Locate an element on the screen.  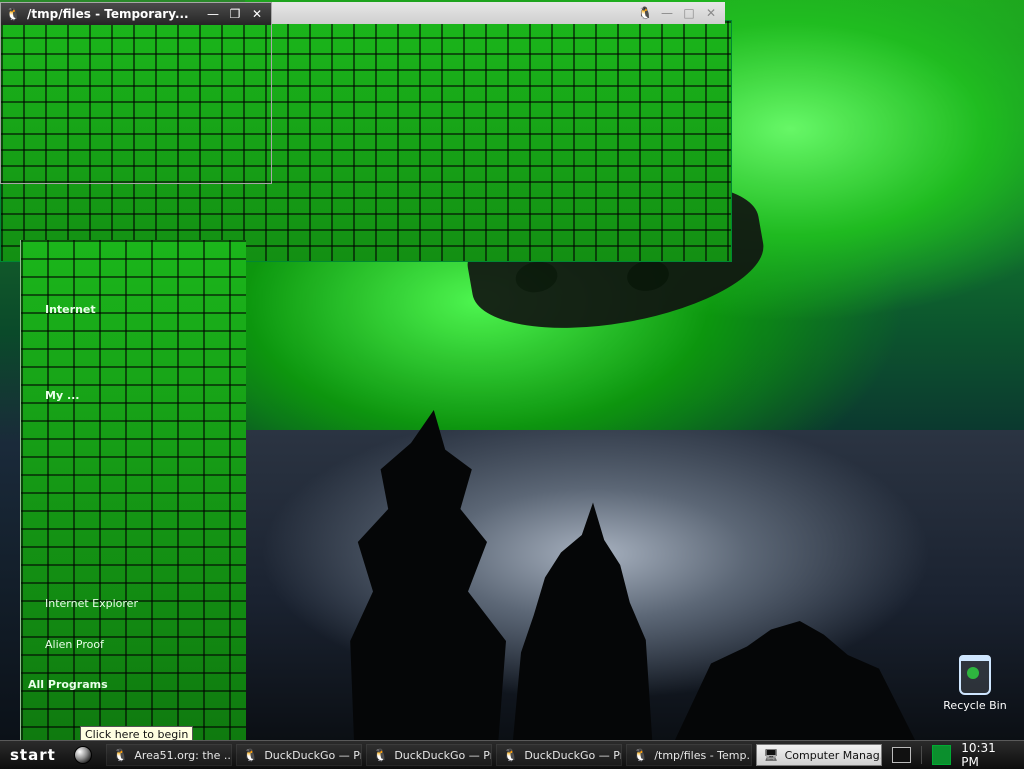
front-window-minimize-button: — is located at coordinates (213, 14).